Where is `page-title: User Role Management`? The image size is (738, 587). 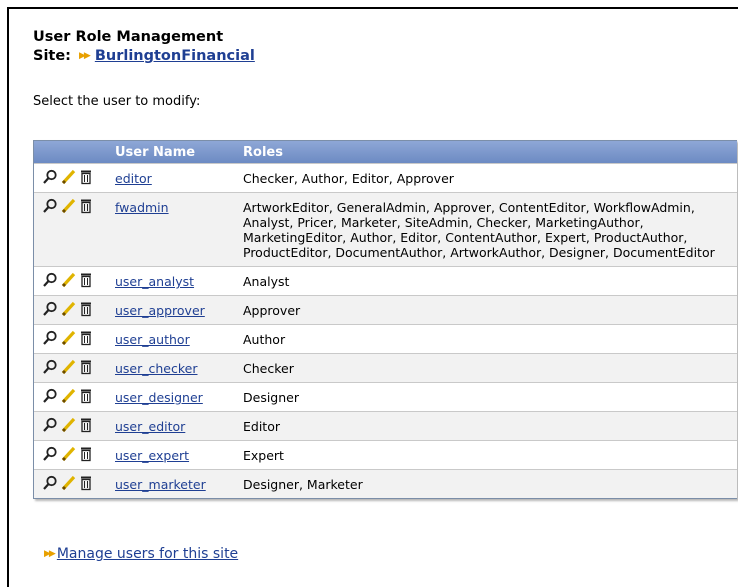
page-title: User Role Management is located at coordinates (128, 37).